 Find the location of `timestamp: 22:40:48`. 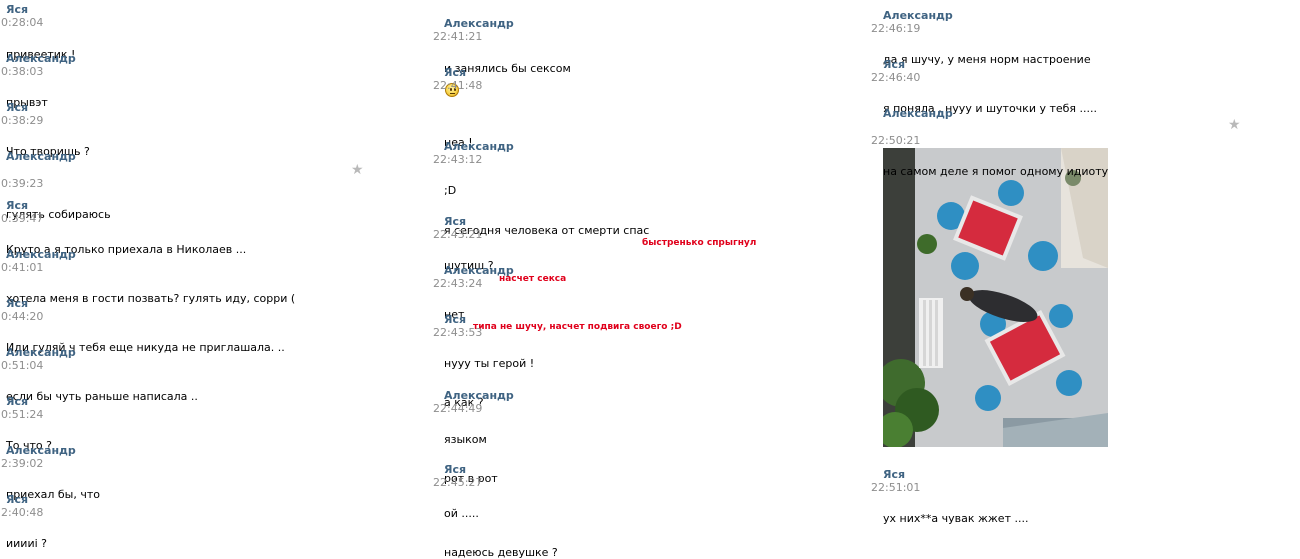

timestamp: 22:40:48 is located at coordinates (22, 512).